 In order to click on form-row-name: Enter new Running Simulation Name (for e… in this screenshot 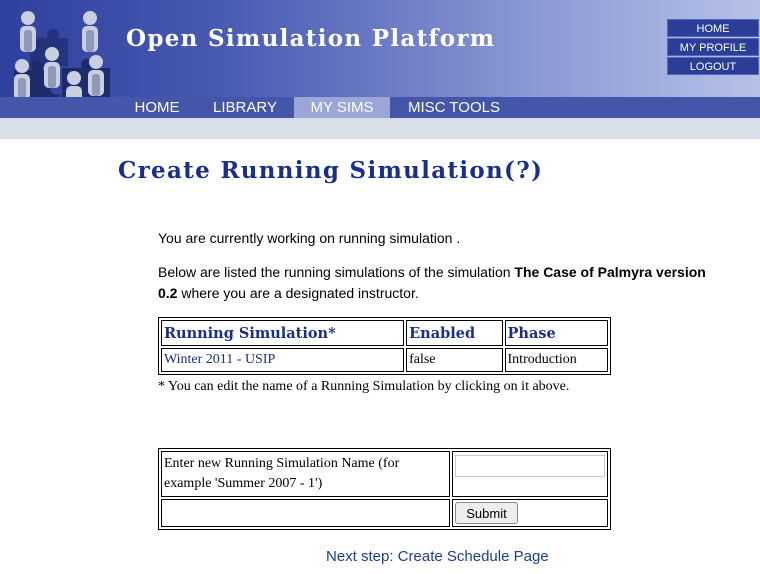, I will do `click(384, 474)`.